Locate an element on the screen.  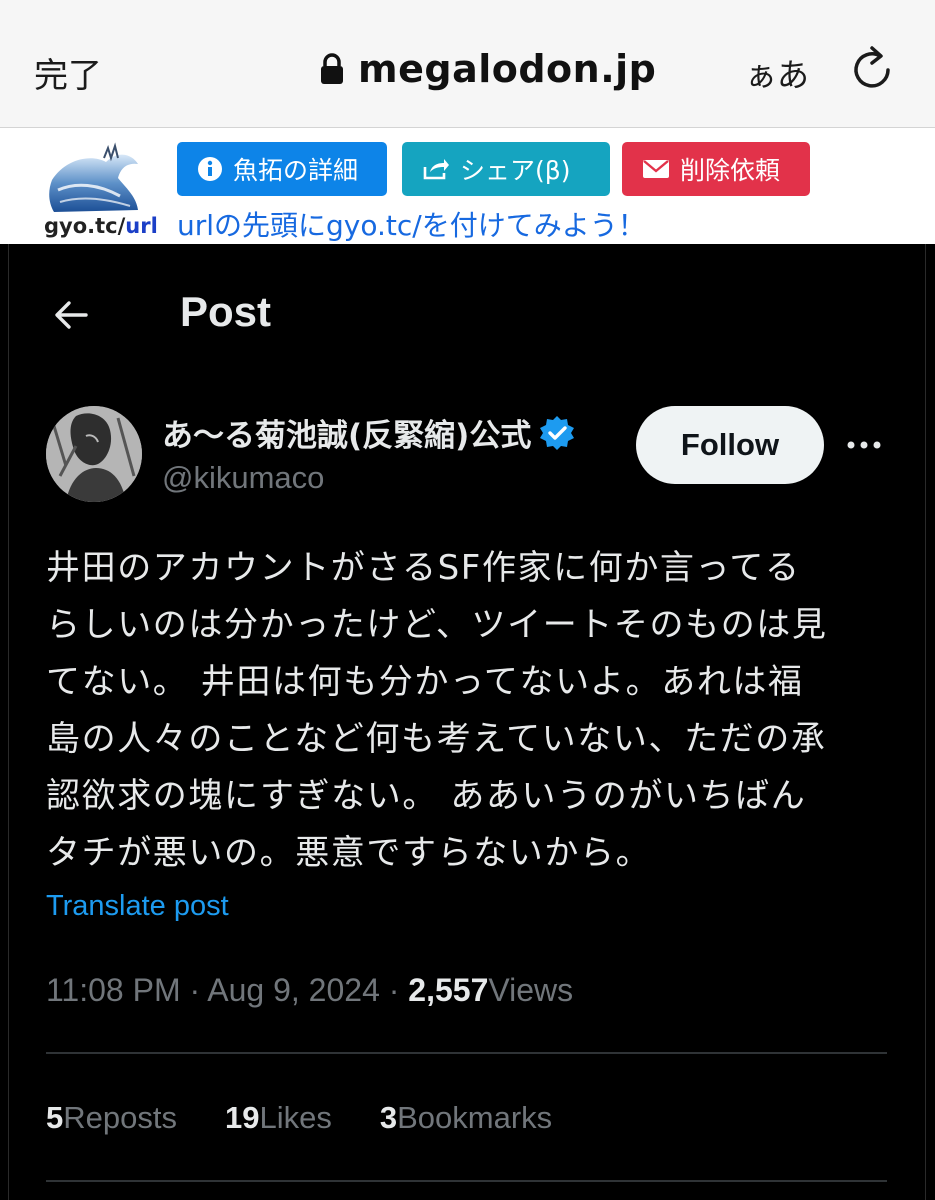
post-text-line: らしいのは分かったけど、ツイートそのものは見 is located at coordinates (437, 625).